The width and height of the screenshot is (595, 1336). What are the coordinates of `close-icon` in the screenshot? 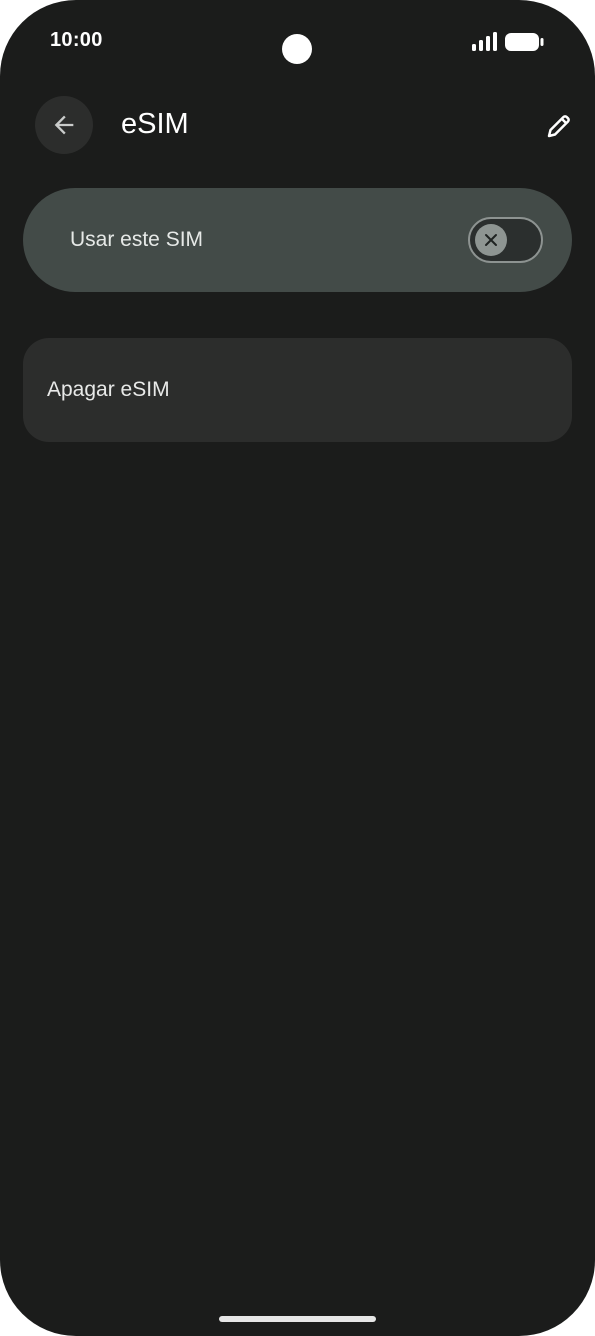 It's located at (491, 240).